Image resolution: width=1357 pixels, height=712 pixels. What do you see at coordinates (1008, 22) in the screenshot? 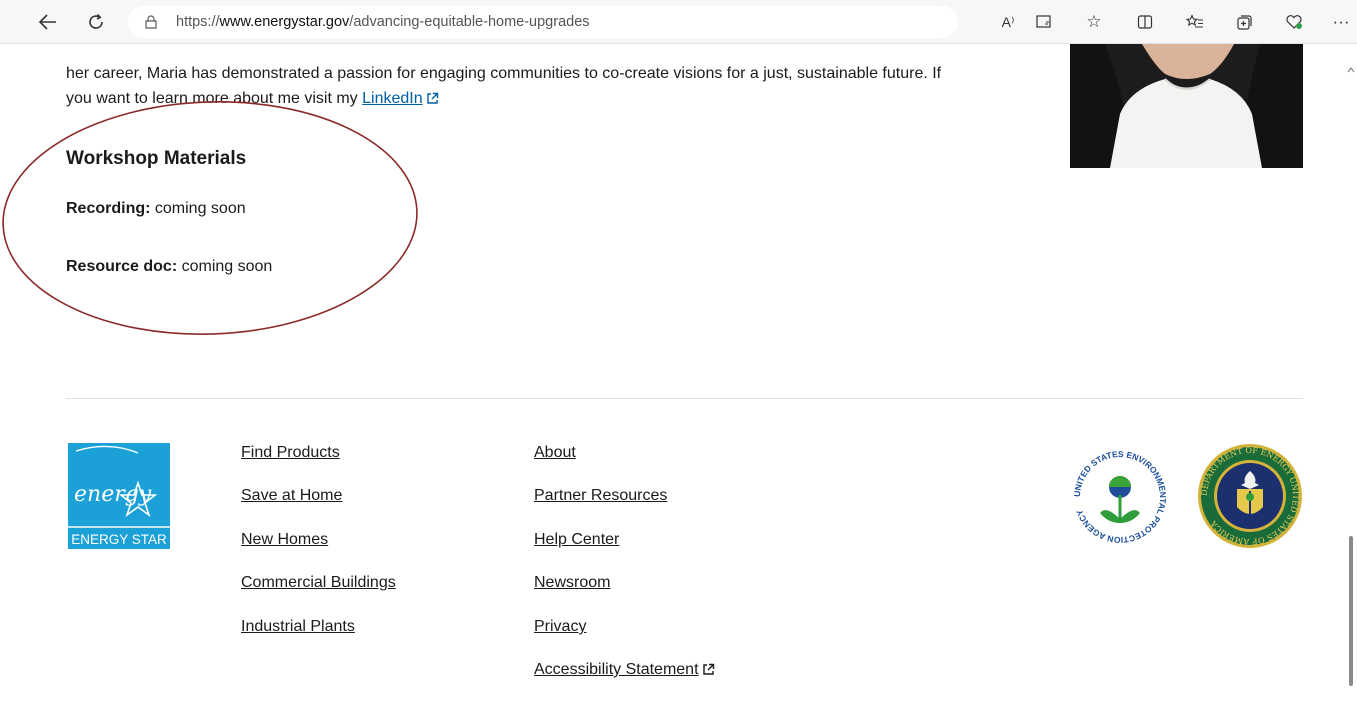
I see `read-aloud-icon: A⁾` at bounding box center [1008, 22].